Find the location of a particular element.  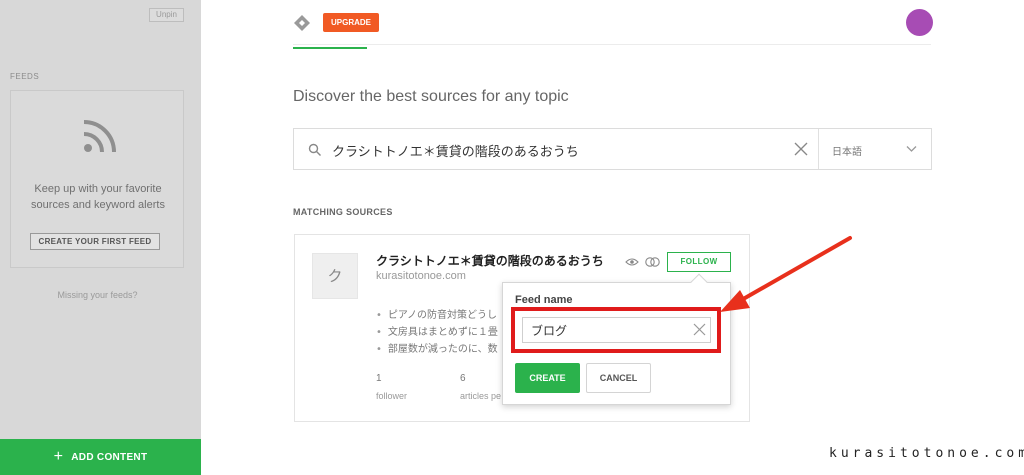

highlight-annotation is located at coordinates (616, 330).